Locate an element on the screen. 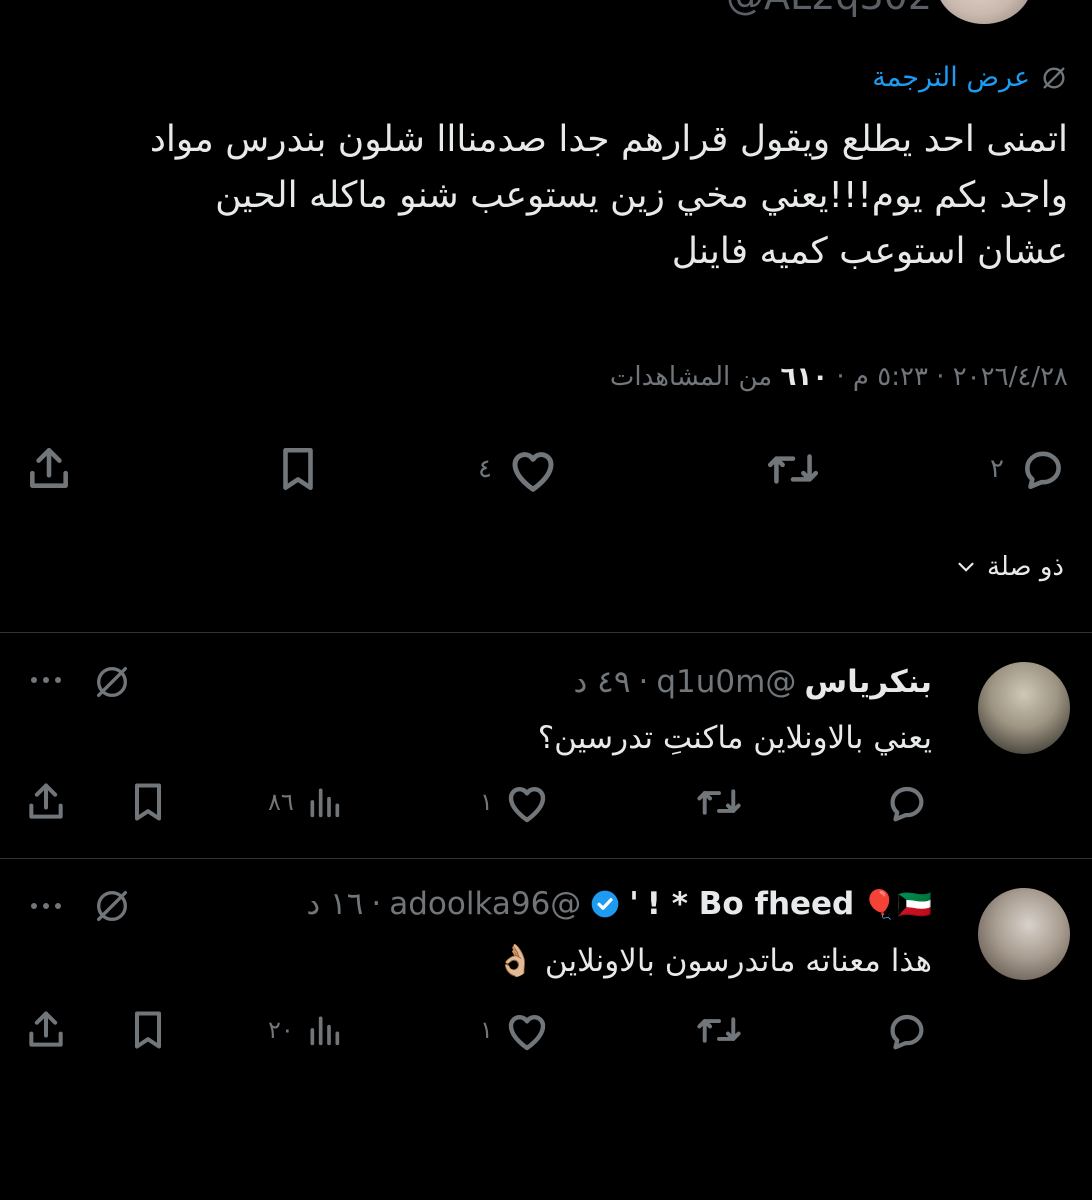 Image resolution: width=1092 pixels, height=1200 pixels. related-section-toggle: ذو صلة is located at coordinates (1008, 567).